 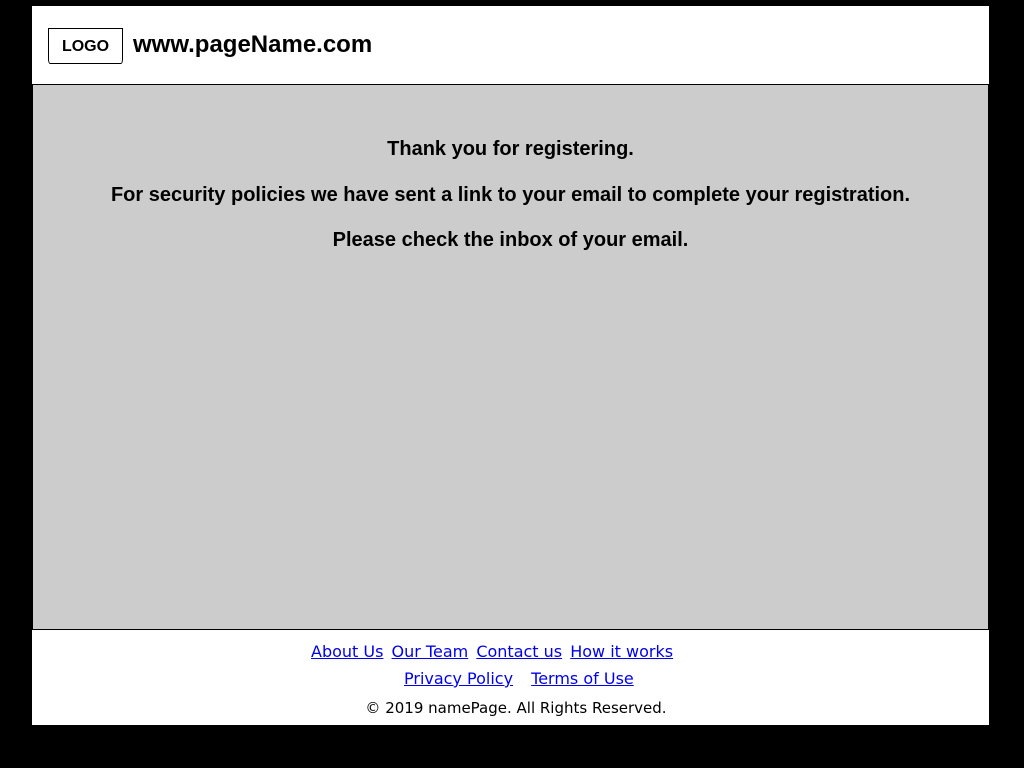 What do you see at coordinates (510, 45) in the screenshot?
I see `header: LOGO www.pageName.com` at bounding box center [510, 45].